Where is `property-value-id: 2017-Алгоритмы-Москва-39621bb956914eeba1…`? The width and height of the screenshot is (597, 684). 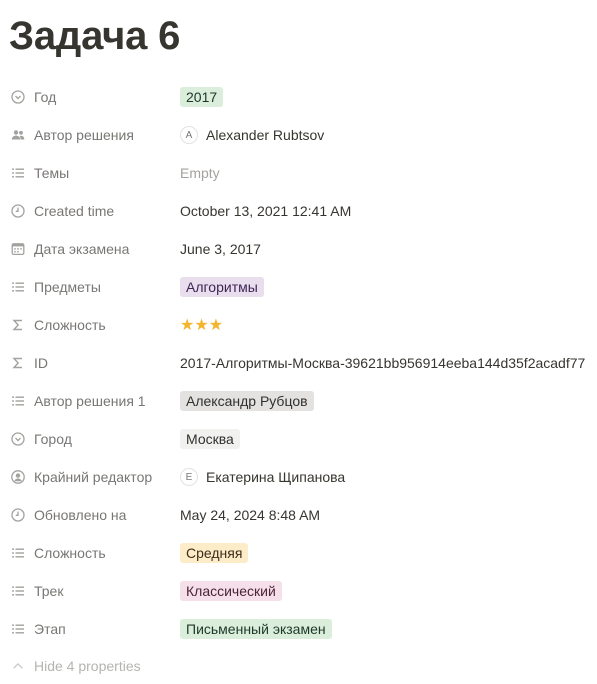 property-value-id: 2017-Алгоритмы-Москва-39621bb956914eeba1… is located at coordinates (382, 363).